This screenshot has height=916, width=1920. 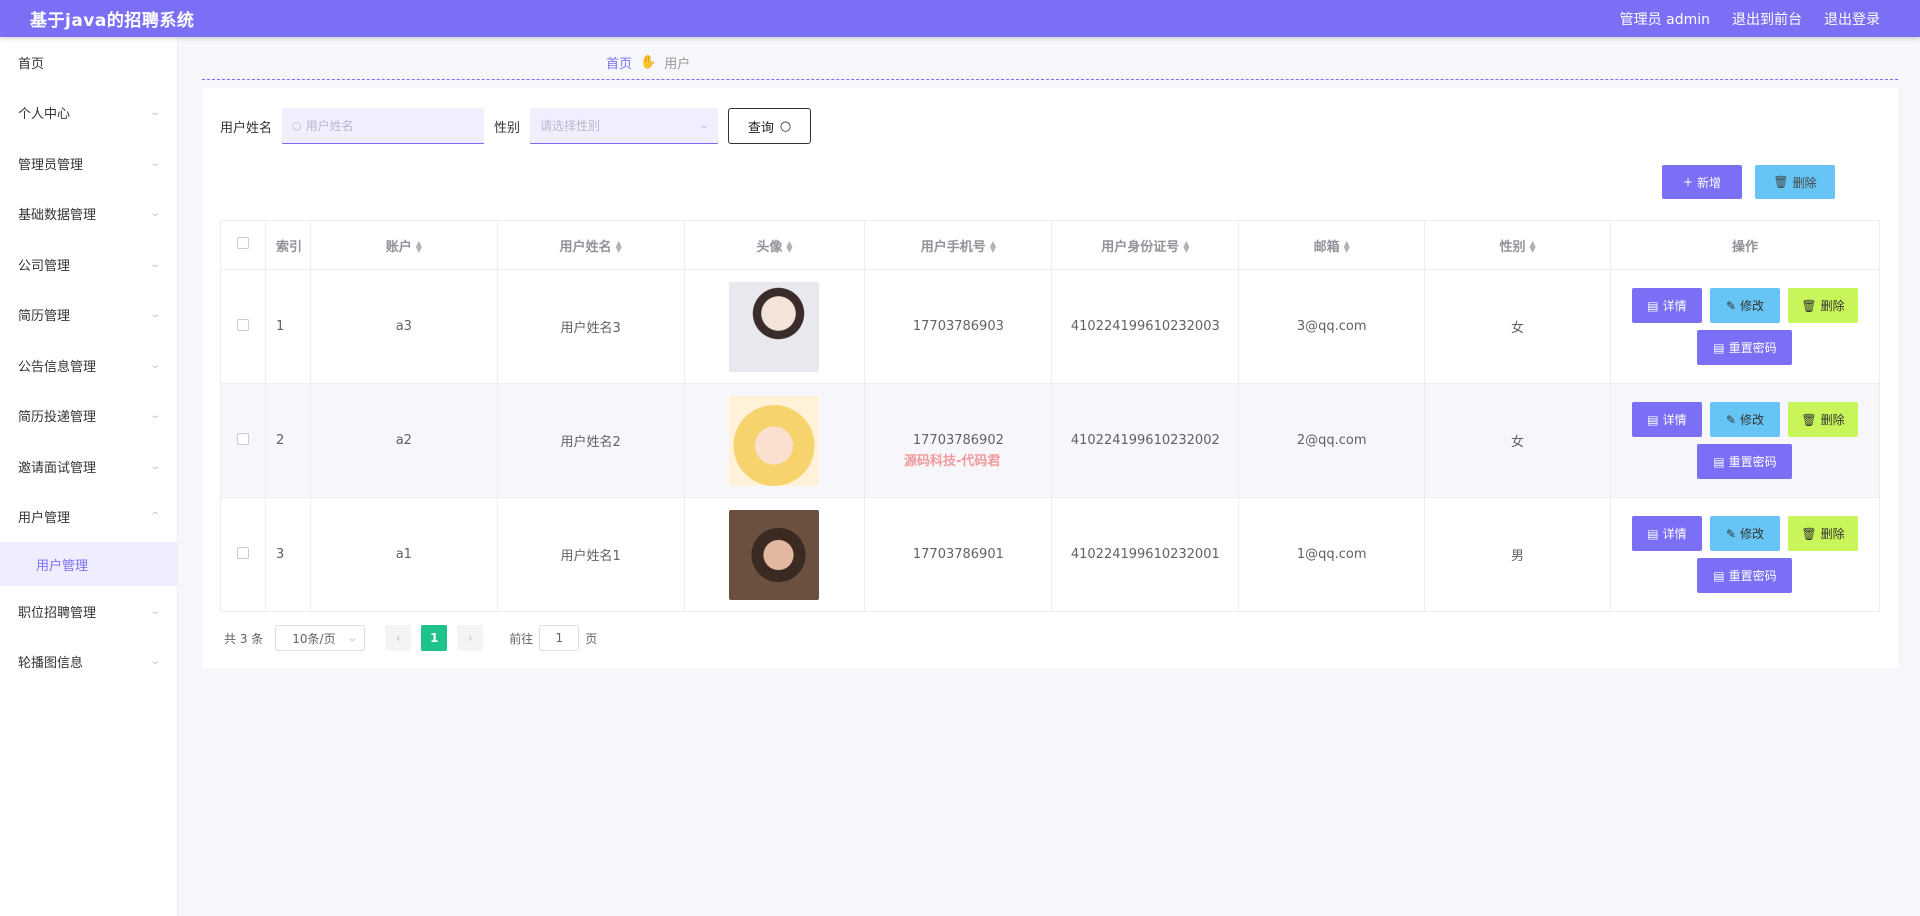 I want to click on sidebar-subitem-user-management: 用户管理, so click(x=88, y=564).